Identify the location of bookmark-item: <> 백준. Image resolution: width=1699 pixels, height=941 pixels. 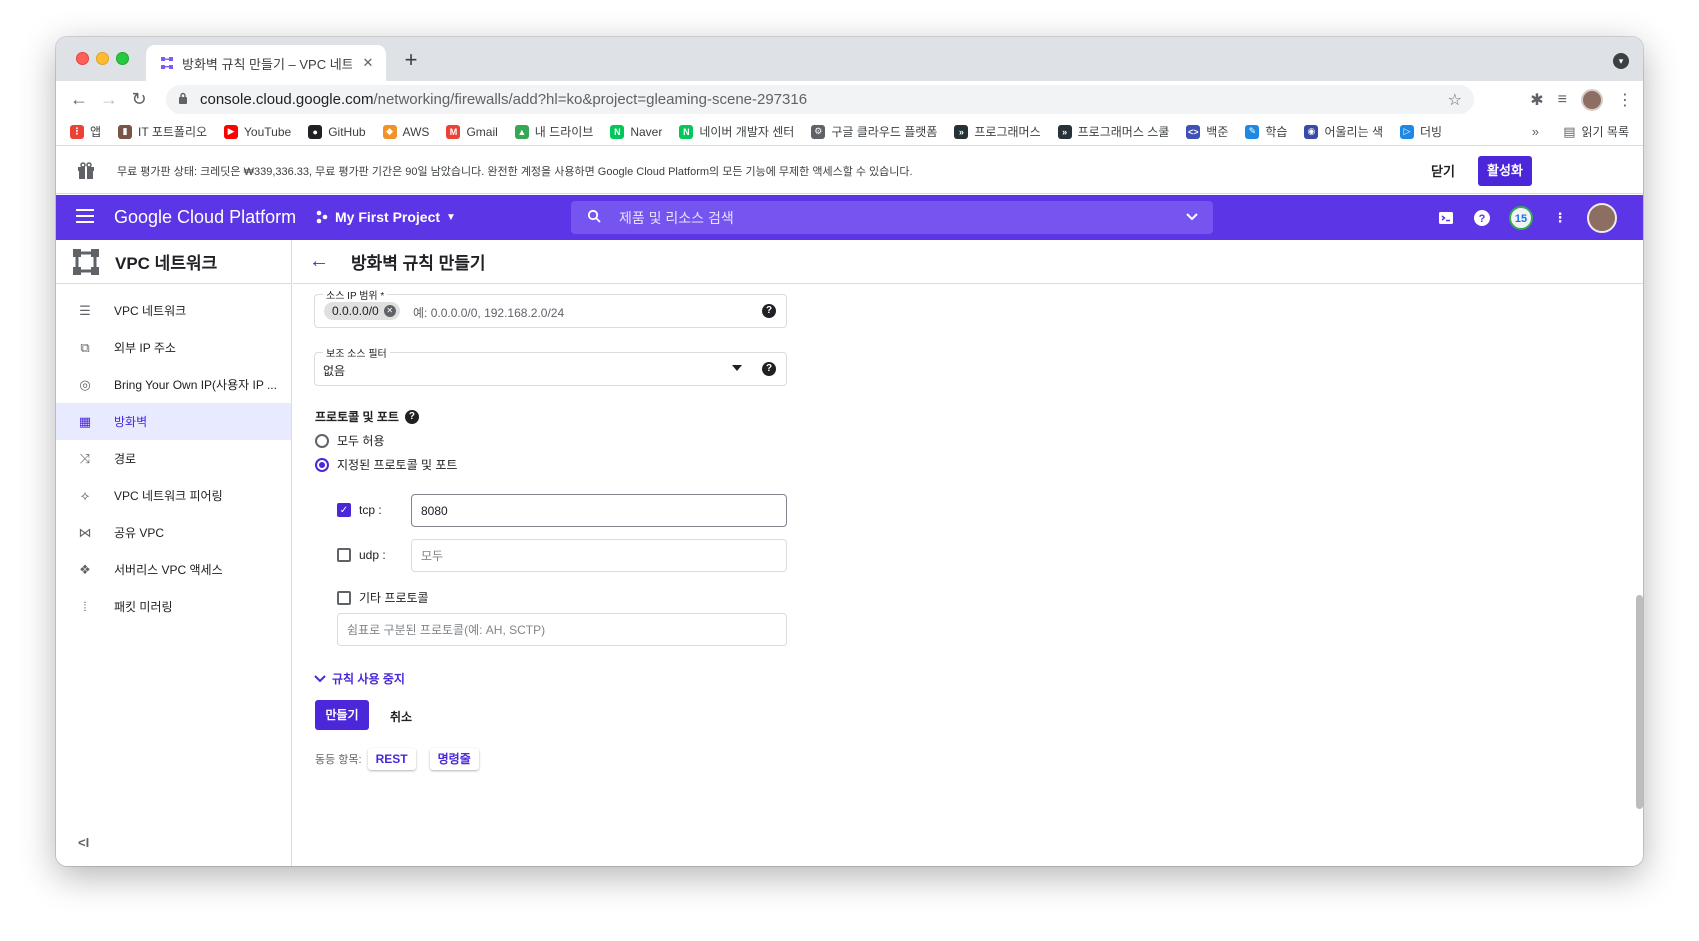
(1207, 131).